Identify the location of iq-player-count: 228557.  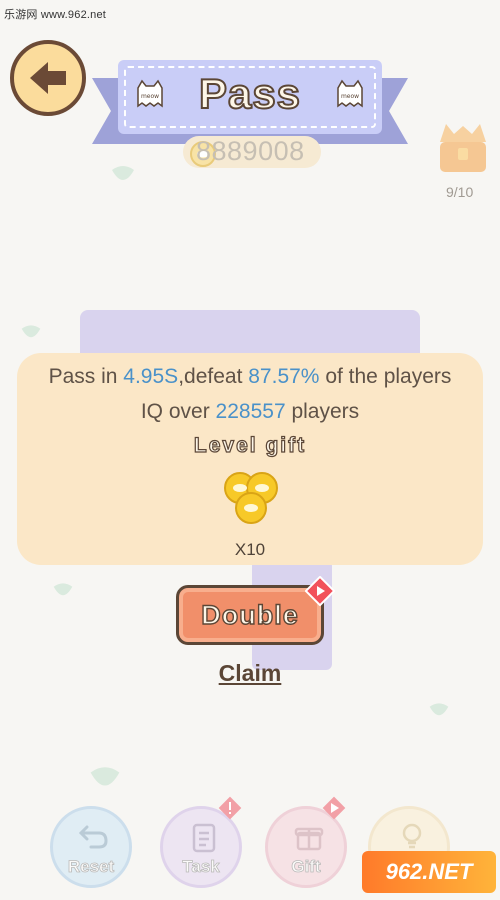
(250, 411).